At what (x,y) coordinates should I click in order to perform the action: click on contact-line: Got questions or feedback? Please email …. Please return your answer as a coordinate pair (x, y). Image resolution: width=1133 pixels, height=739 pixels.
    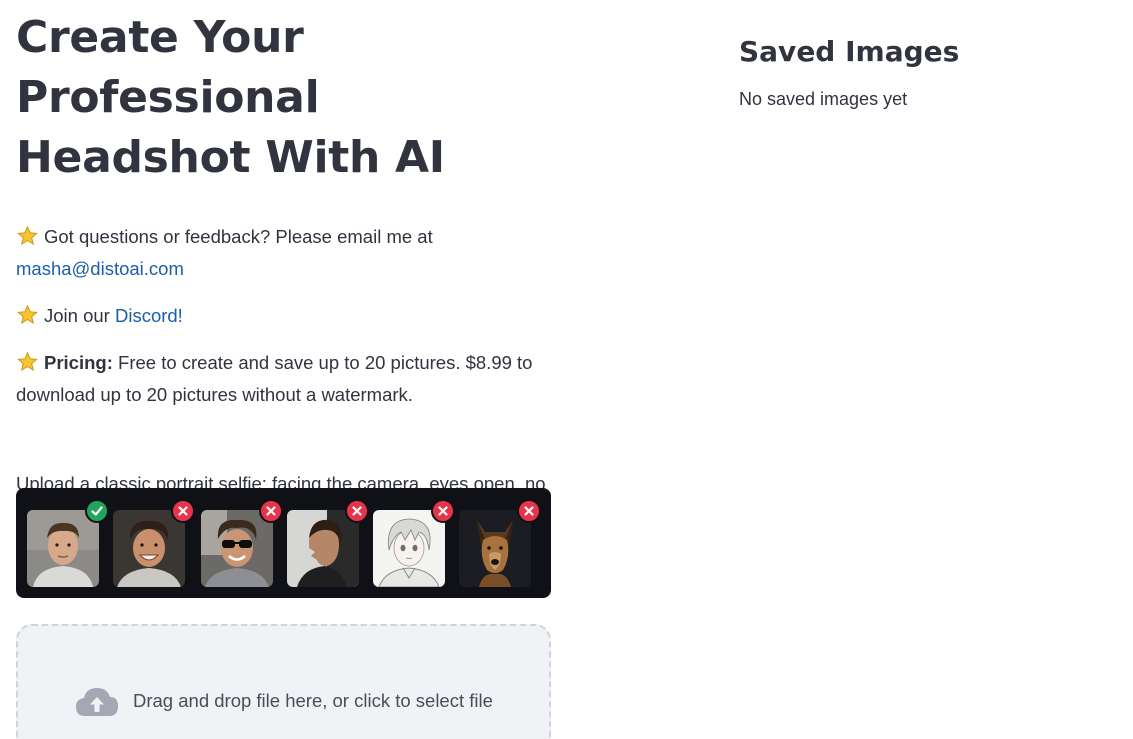
    Looking at the image, I should click on (284, 253).